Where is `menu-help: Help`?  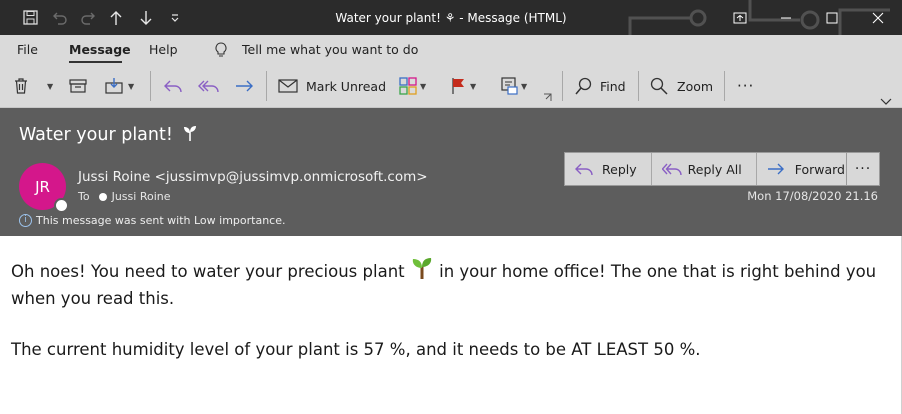
menu-help: Help is located at coordinates (163, 50).